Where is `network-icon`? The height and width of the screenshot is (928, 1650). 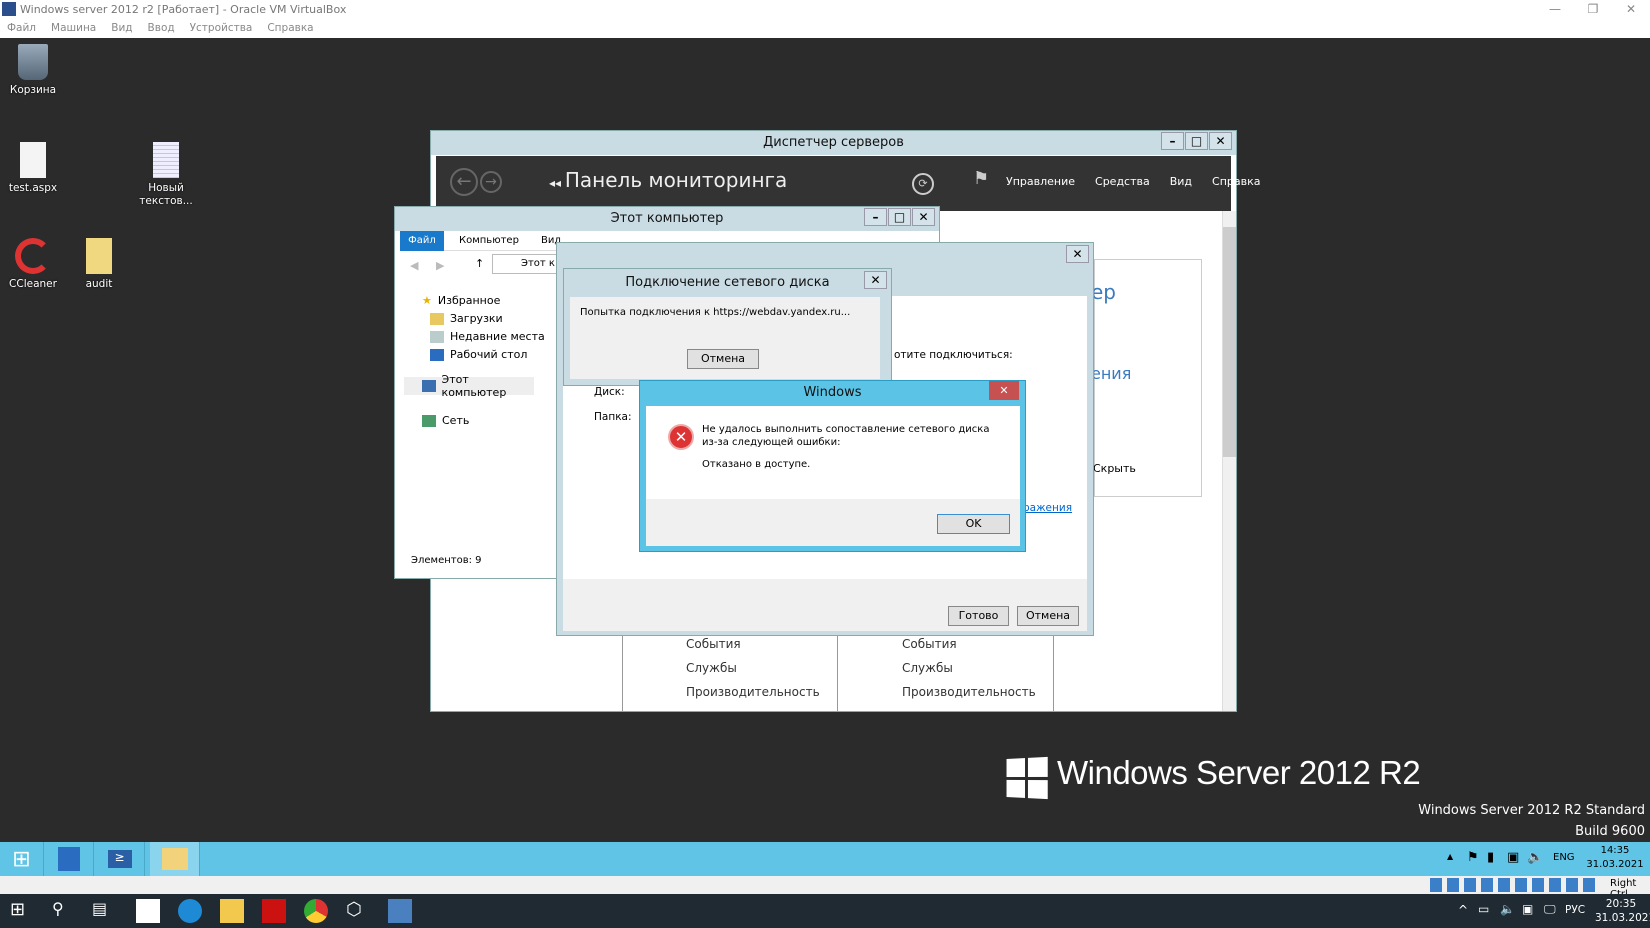
network-icon is located at coordinates (429, 420).